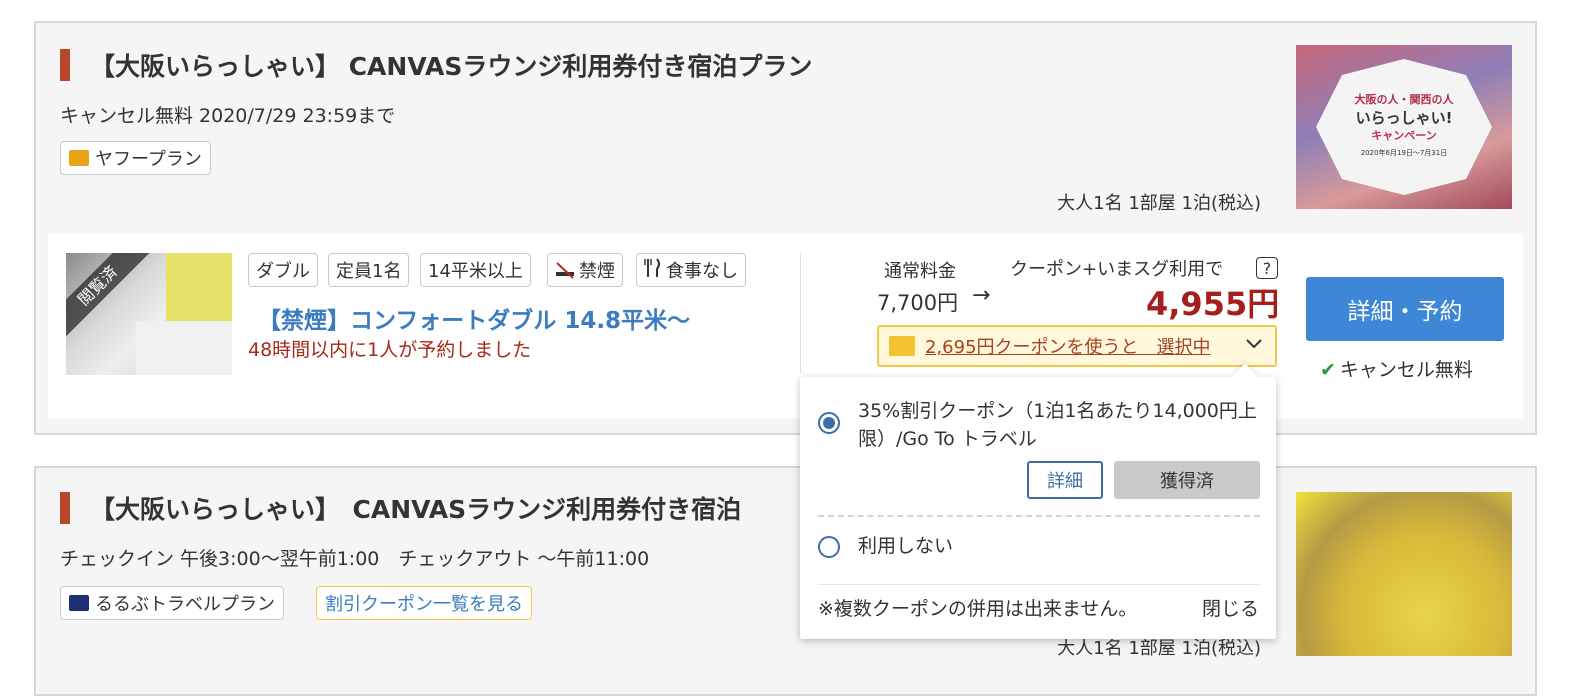  Describe the element at coordinates (829, 547) in the screenshot. I see `coupon-radio-none` at that location.